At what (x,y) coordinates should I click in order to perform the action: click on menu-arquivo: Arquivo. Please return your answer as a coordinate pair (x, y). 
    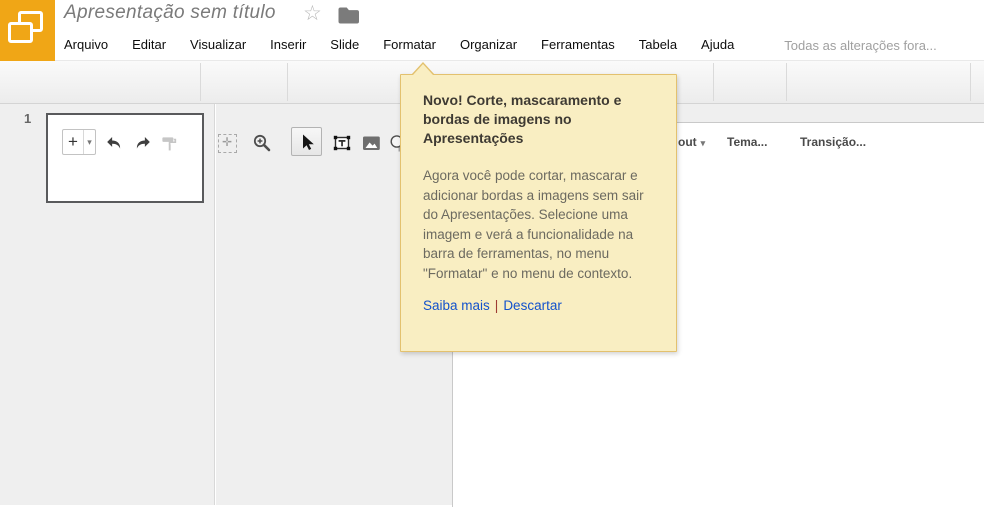
    Looking at the image, I should click on (86, 45).